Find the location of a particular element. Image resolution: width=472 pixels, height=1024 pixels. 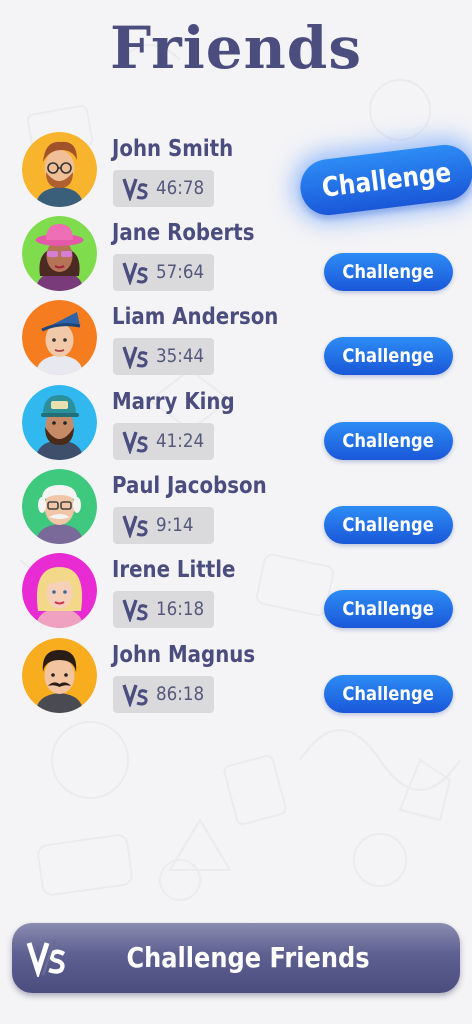

score-box: 41:24 is located at coordinates (163, 441).